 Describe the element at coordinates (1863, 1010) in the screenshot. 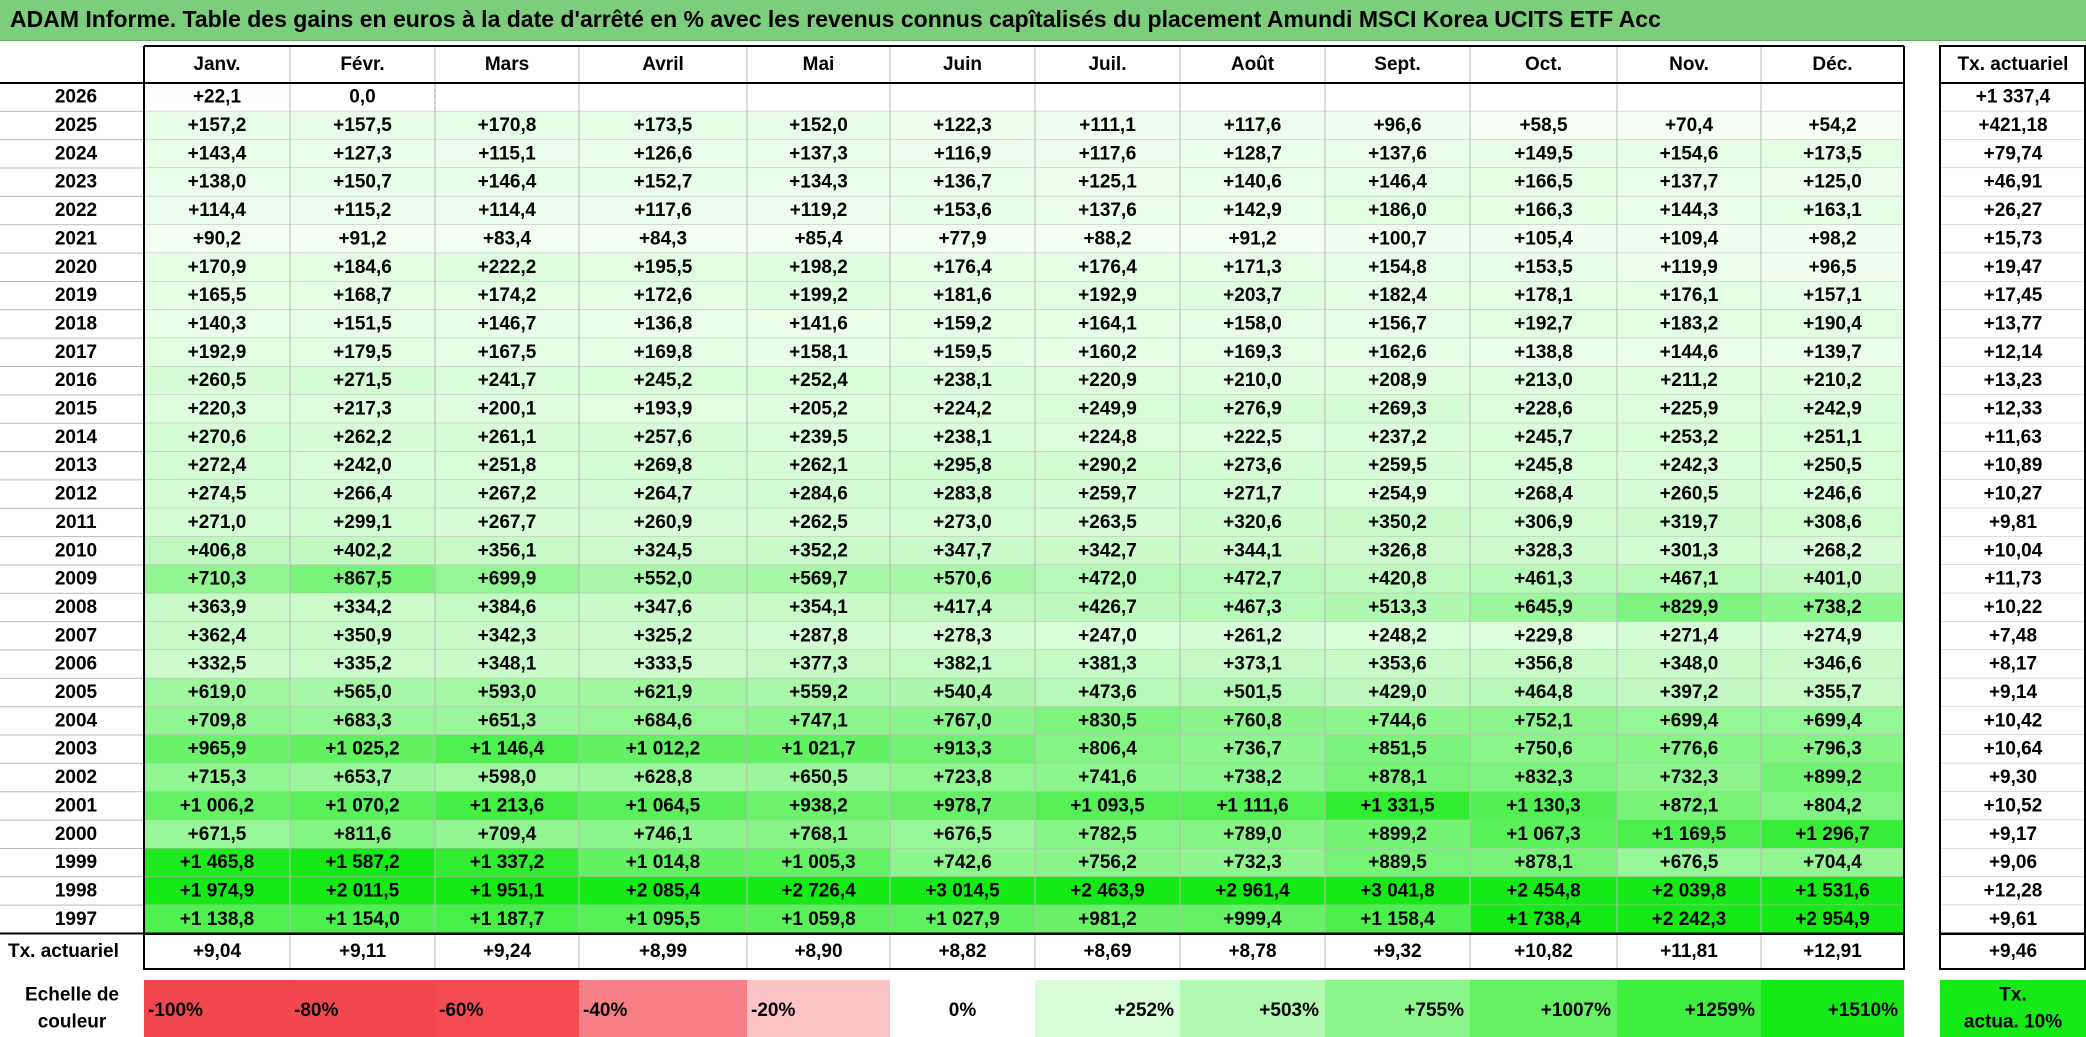

I see `scale-step-label: +1510%` at that location.